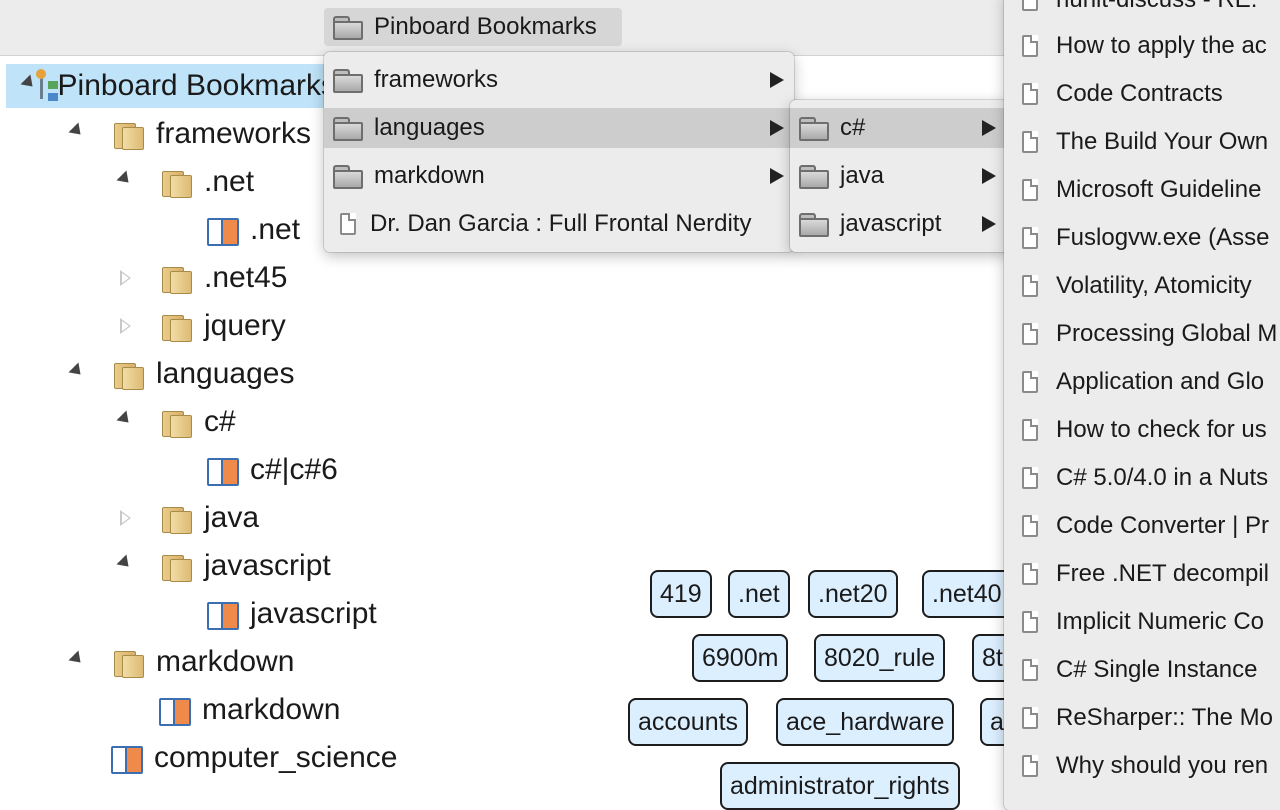 The height and width of the screenshot is (810, 1280). I want to click on tree-item-label: languages, so click(225, 373).